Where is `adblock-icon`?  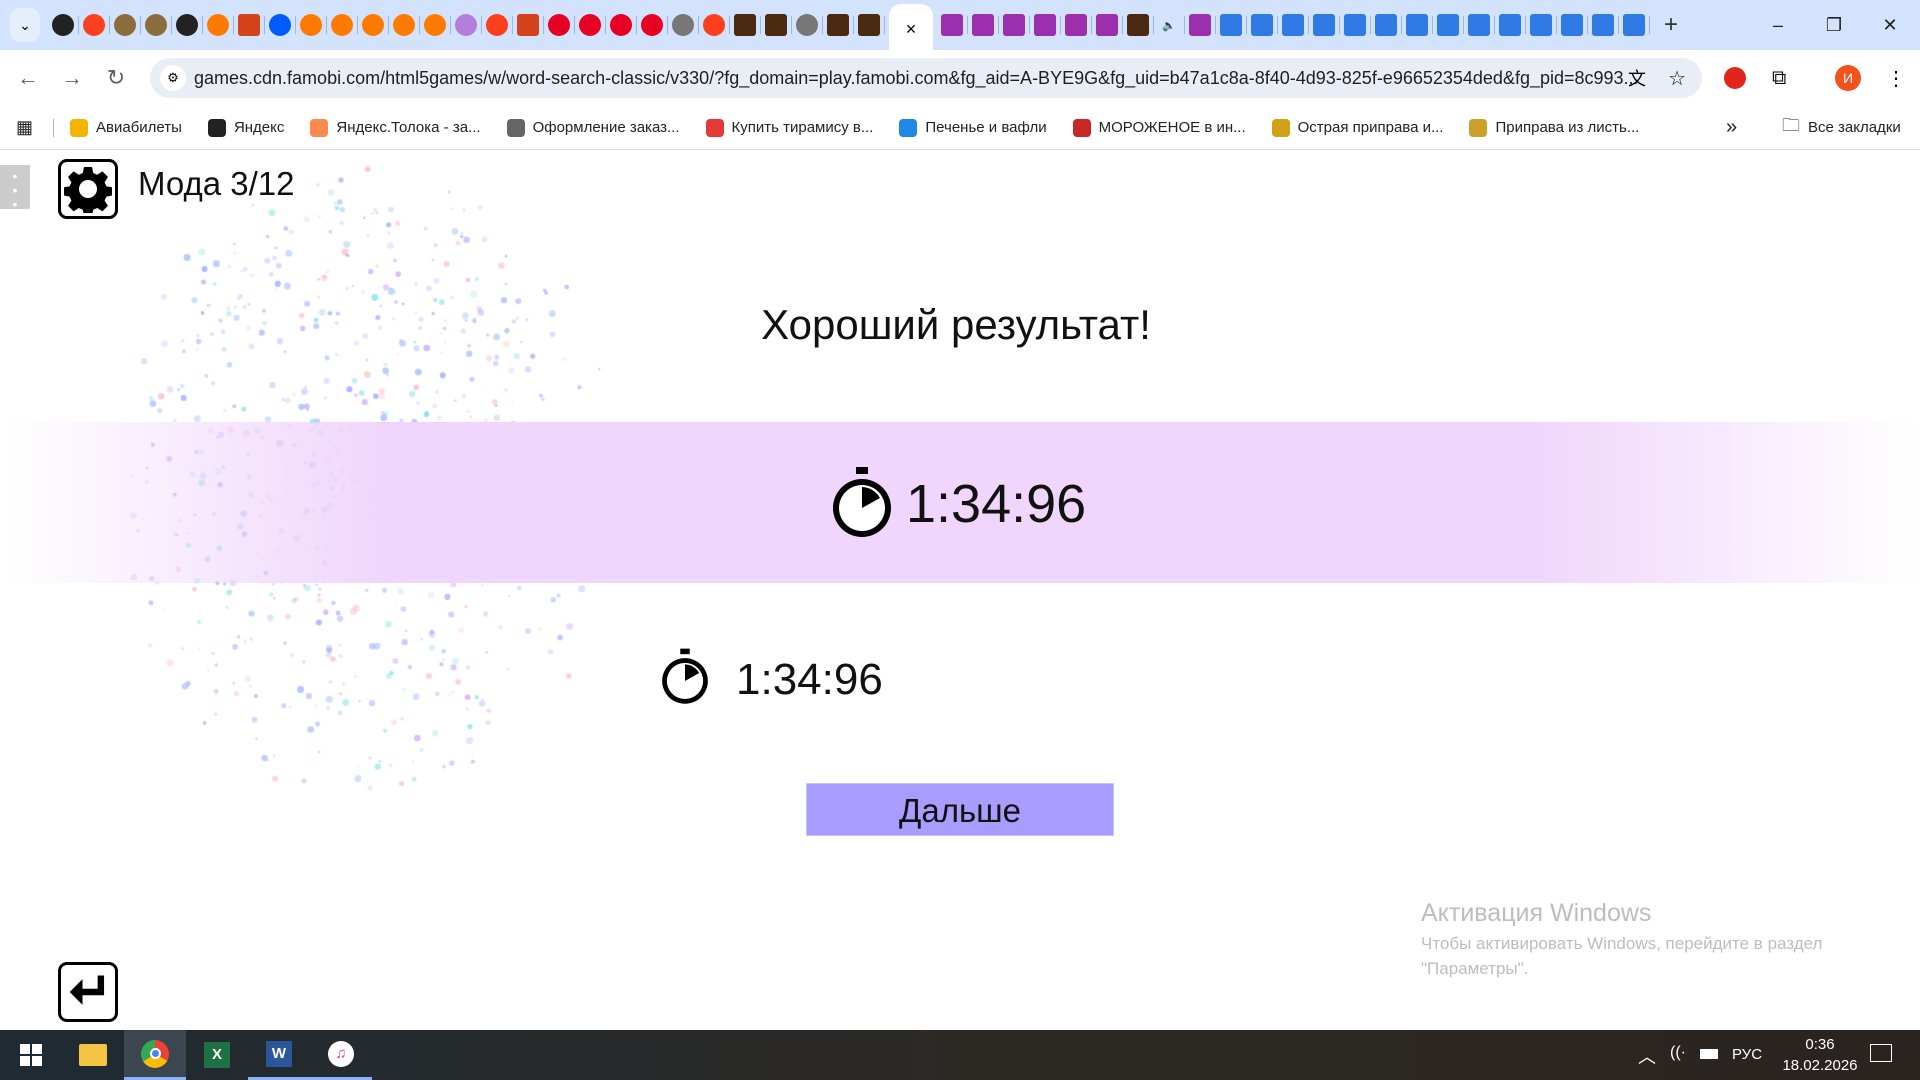 adblock-icon is located at coordinates (1735, 78).